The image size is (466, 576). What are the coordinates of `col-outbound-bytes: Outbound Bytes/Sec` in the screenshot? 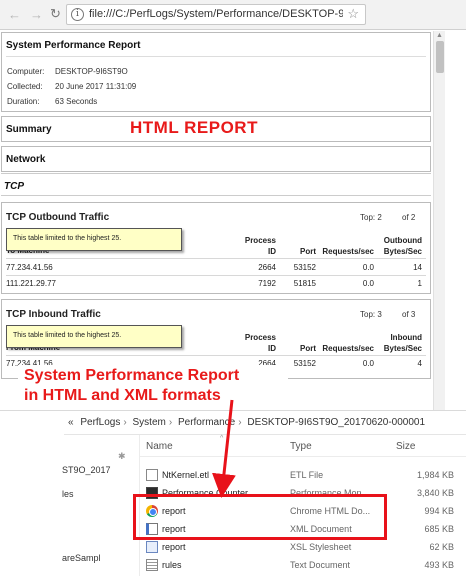 It's located at (400, 246).